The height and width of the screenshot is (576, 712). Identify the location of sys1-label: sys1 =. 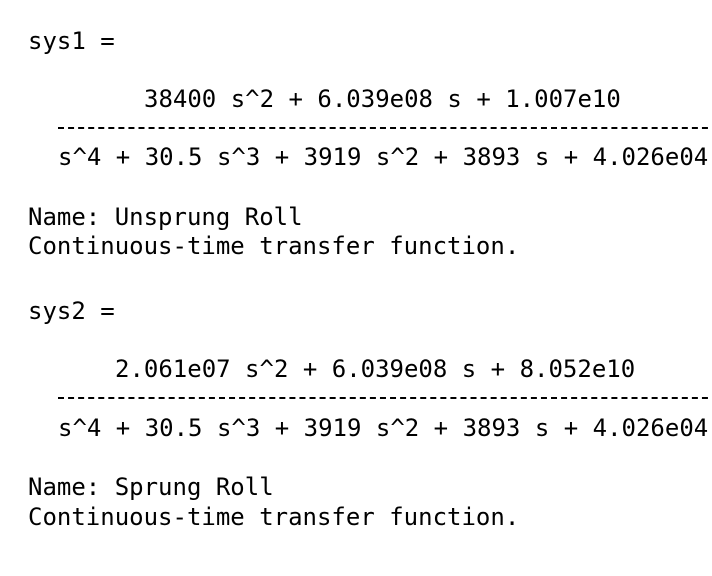
(71, 41).